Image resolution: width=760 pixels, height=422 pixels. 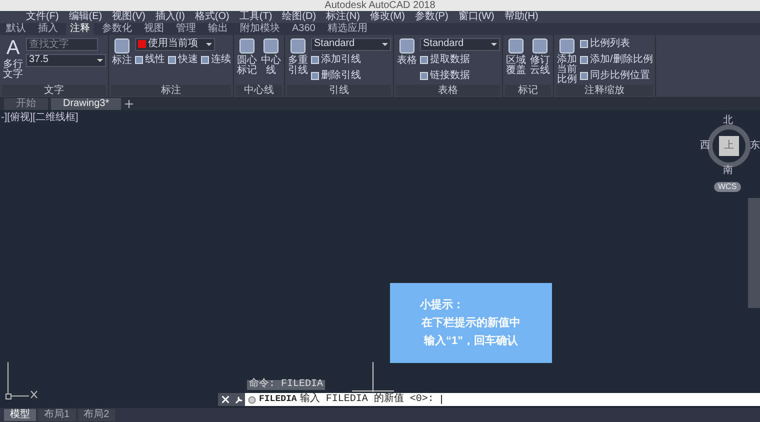 I want to click on menu-item: 视图(V), so click(x=129, y=17).